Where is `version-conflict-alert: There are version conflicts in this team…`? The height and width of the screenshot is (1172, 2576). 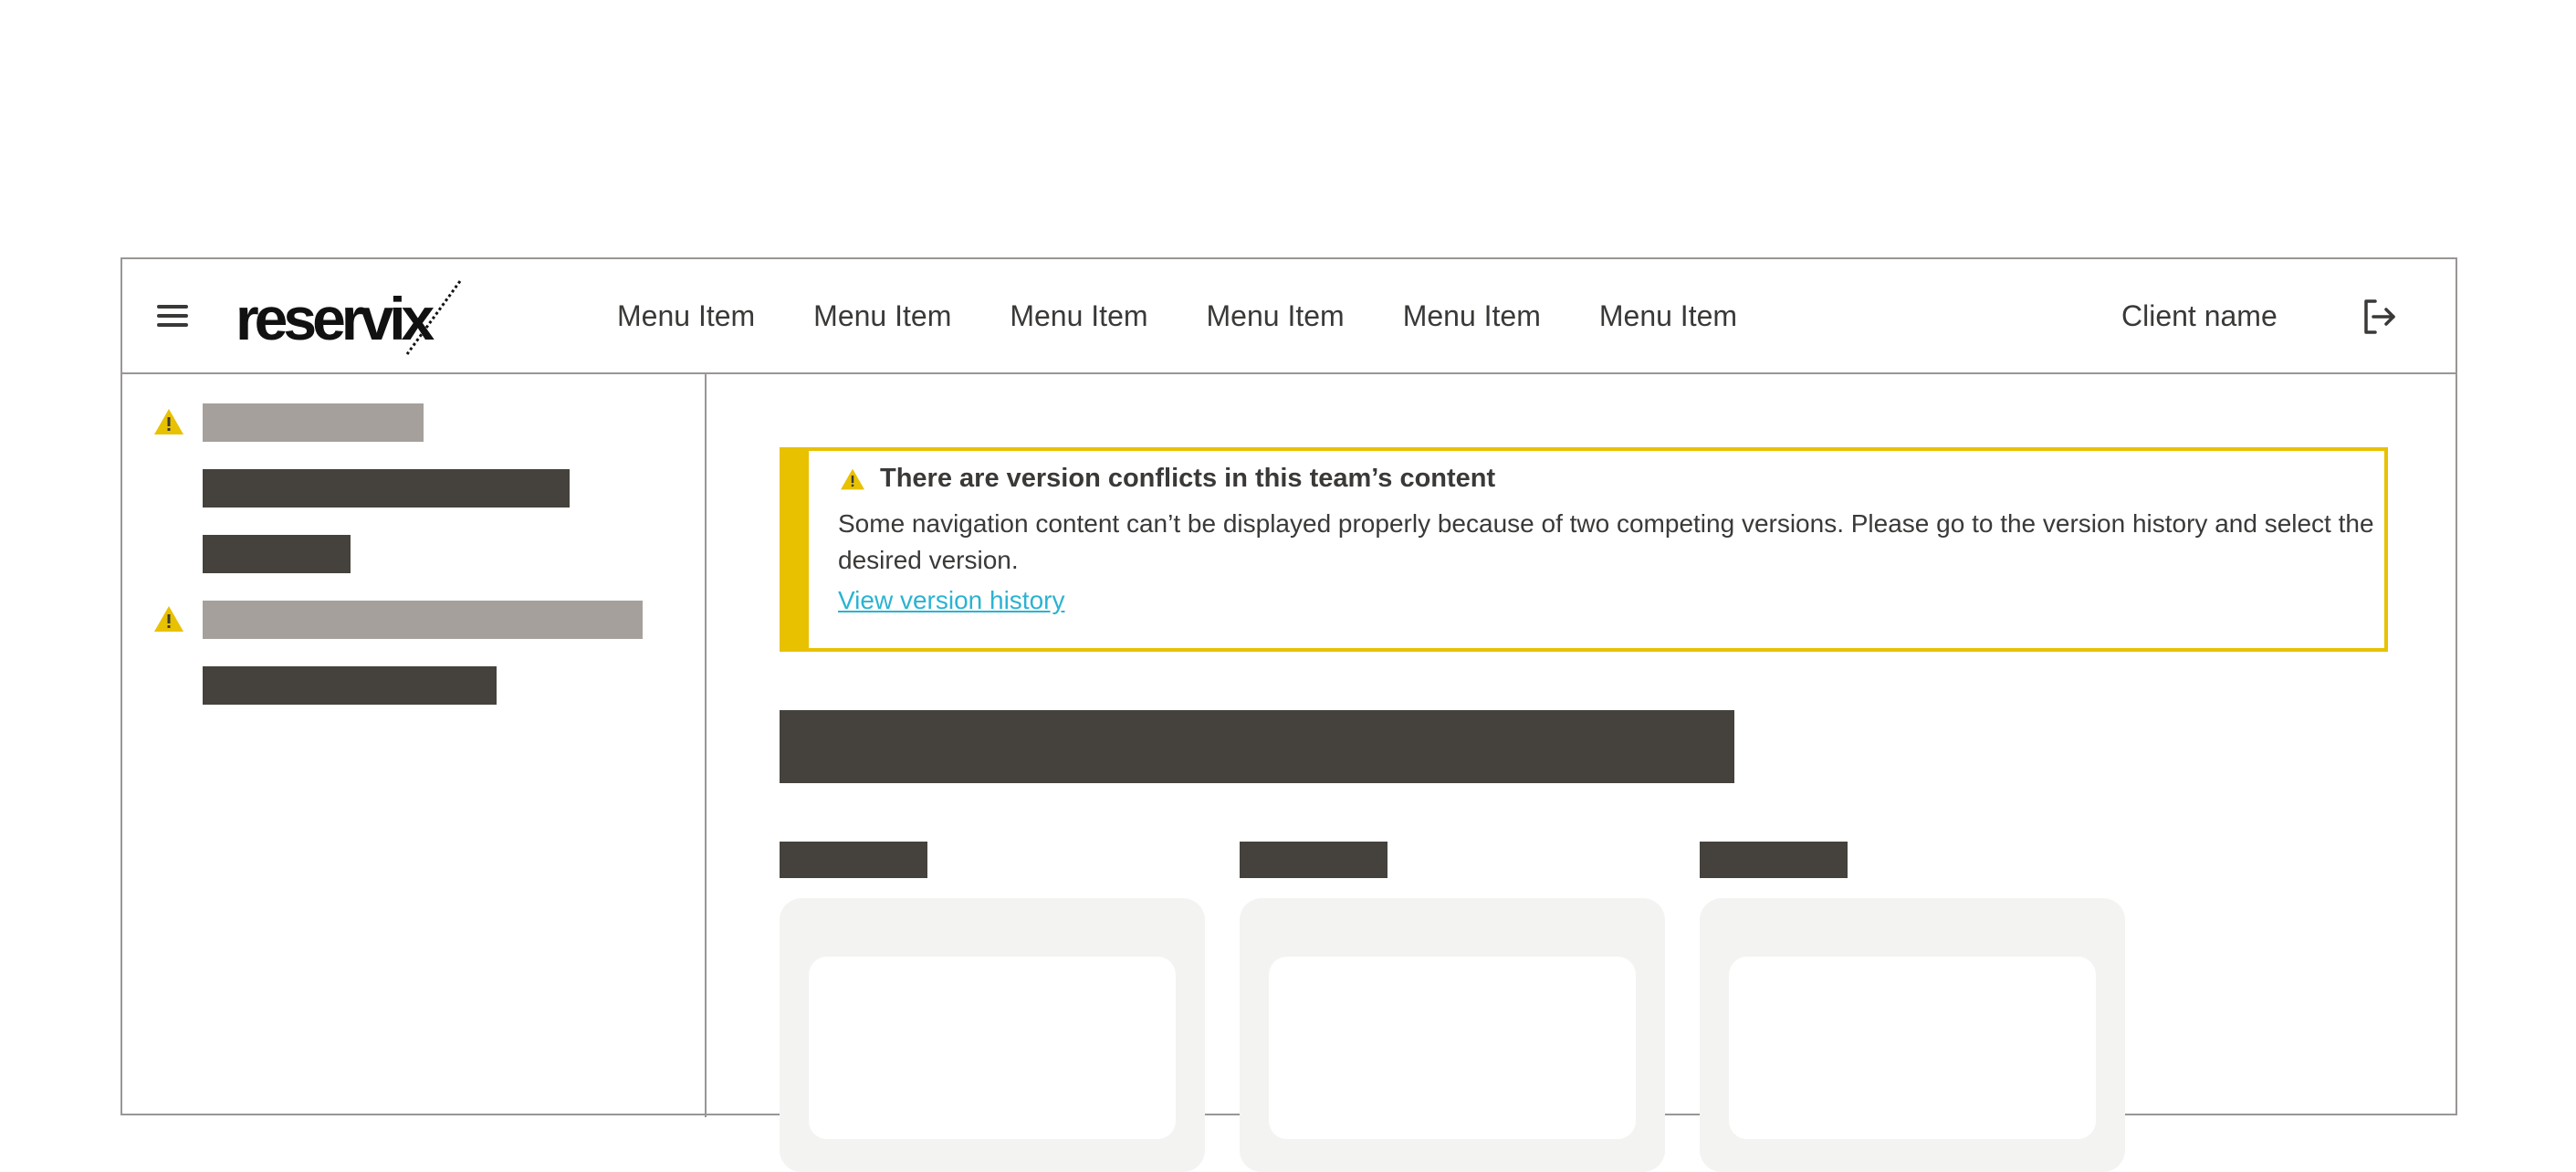
version-conflict-alert: There are version conflicts in this team… is located at coordinates (1584, 549).